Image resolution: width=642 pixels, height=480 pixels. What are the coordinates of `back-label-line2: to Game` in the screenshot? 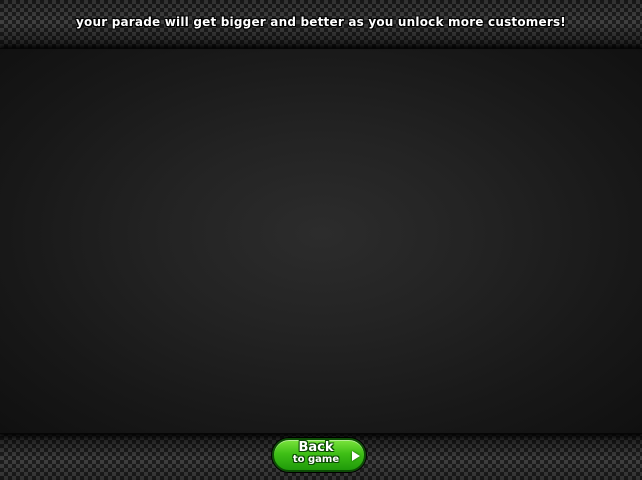 It's located at (316, 459).